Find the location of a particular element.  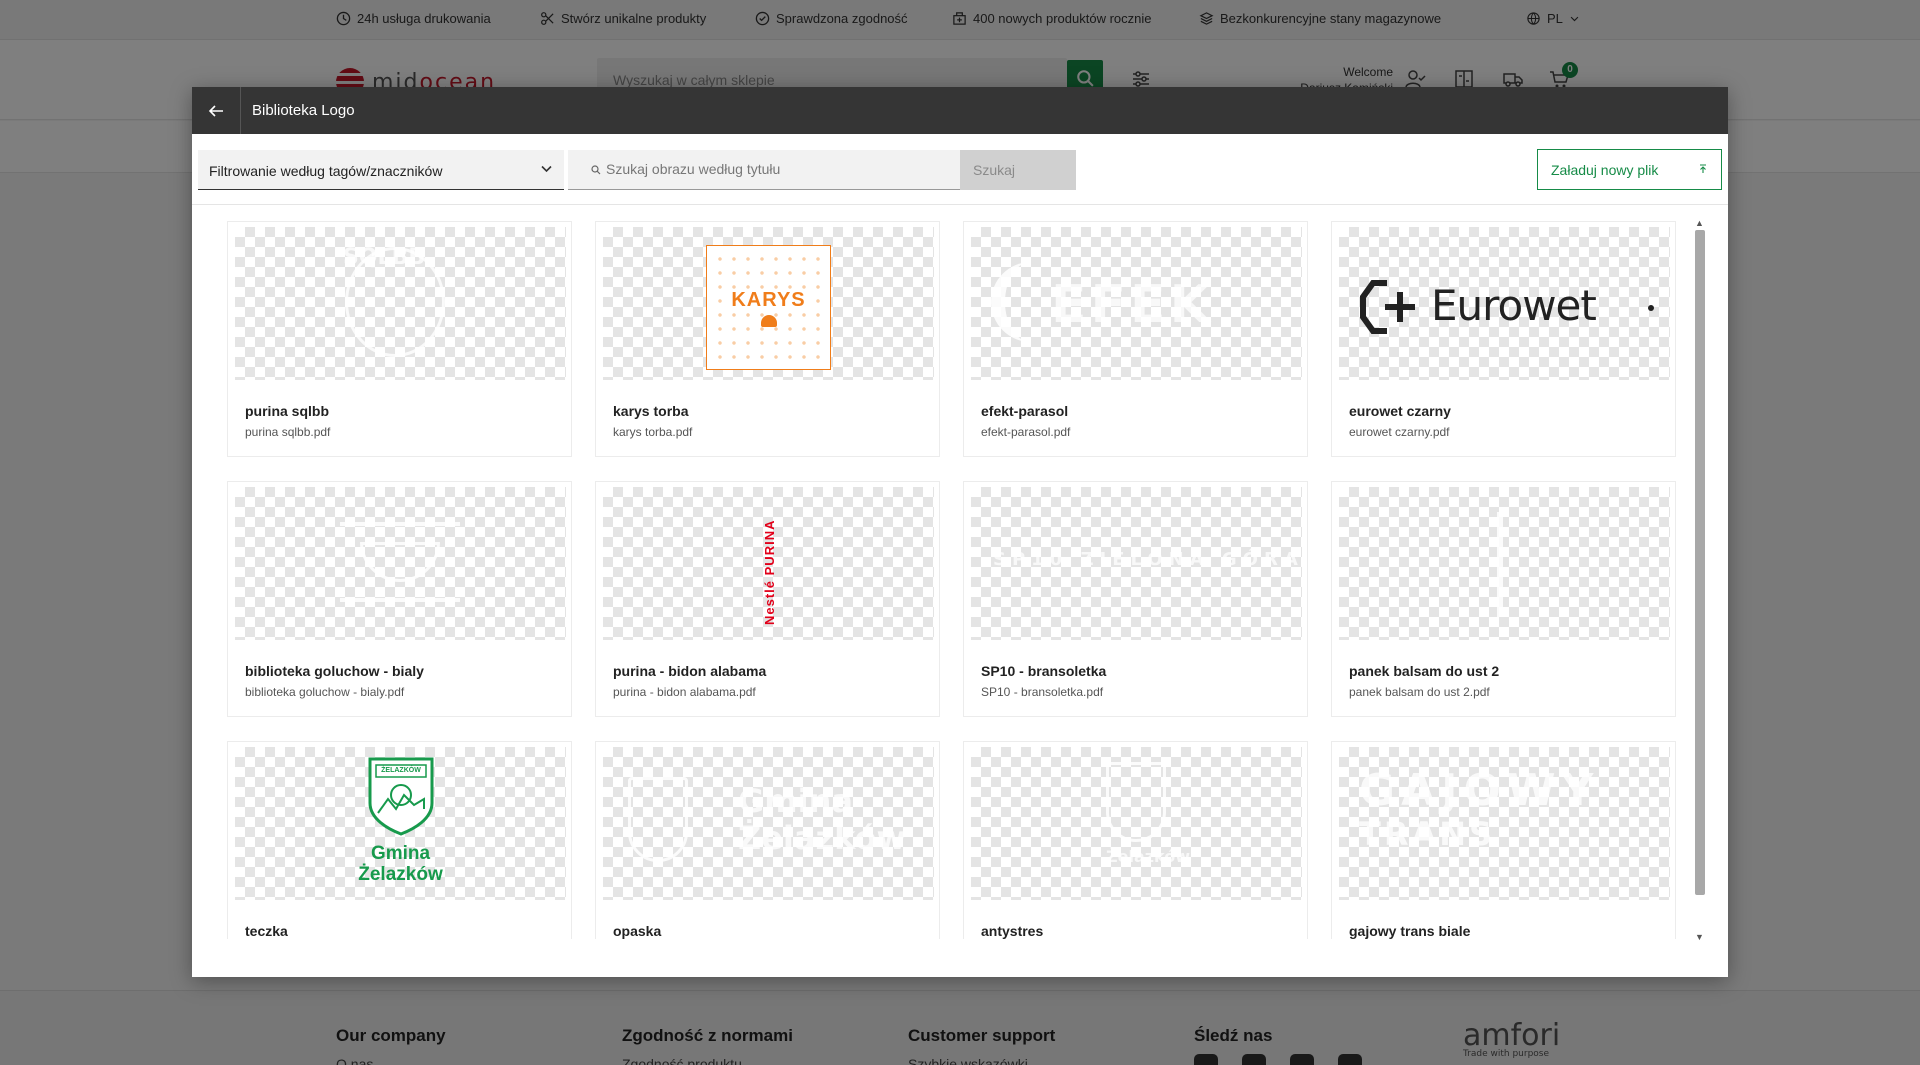

logo-card: Żelazków antystres is located at coordinates (1135, 840).